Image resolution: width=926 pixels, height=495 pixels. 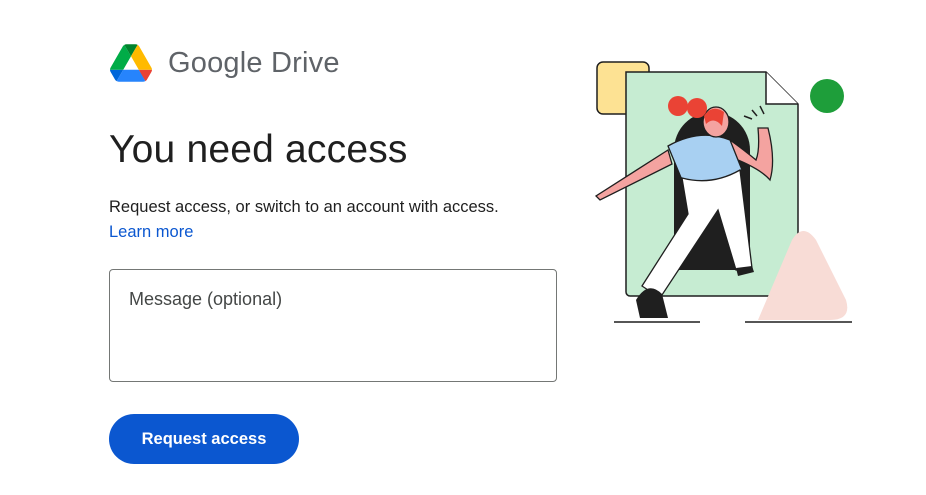 I want to click on google-drive-logo-icon, so click(x=131, y=63).